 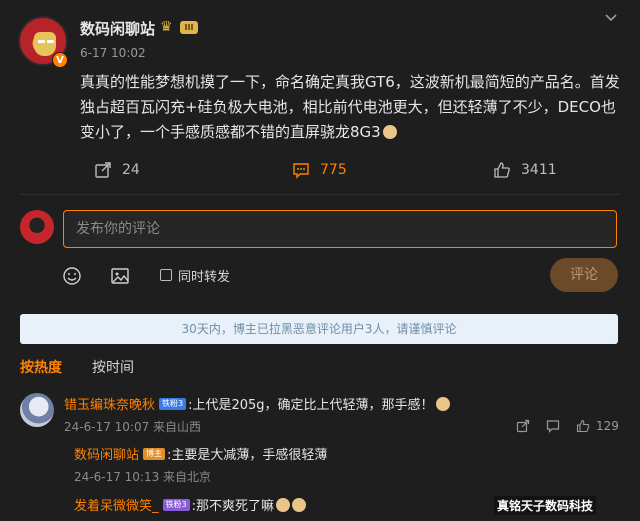 I want to click on commenter-avatar, so click(x=37, y=410).